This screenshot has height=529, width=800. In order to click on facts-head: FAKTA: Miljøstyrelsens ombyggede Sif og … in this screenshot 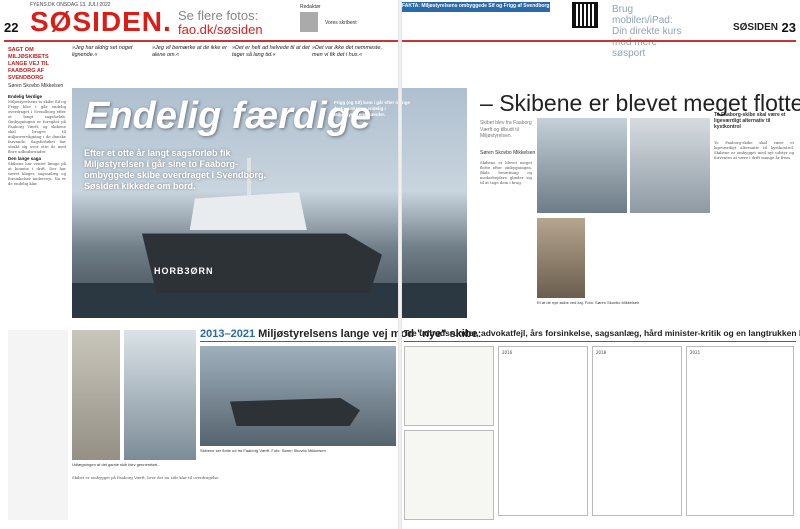, I will do `click(476, 6)`.